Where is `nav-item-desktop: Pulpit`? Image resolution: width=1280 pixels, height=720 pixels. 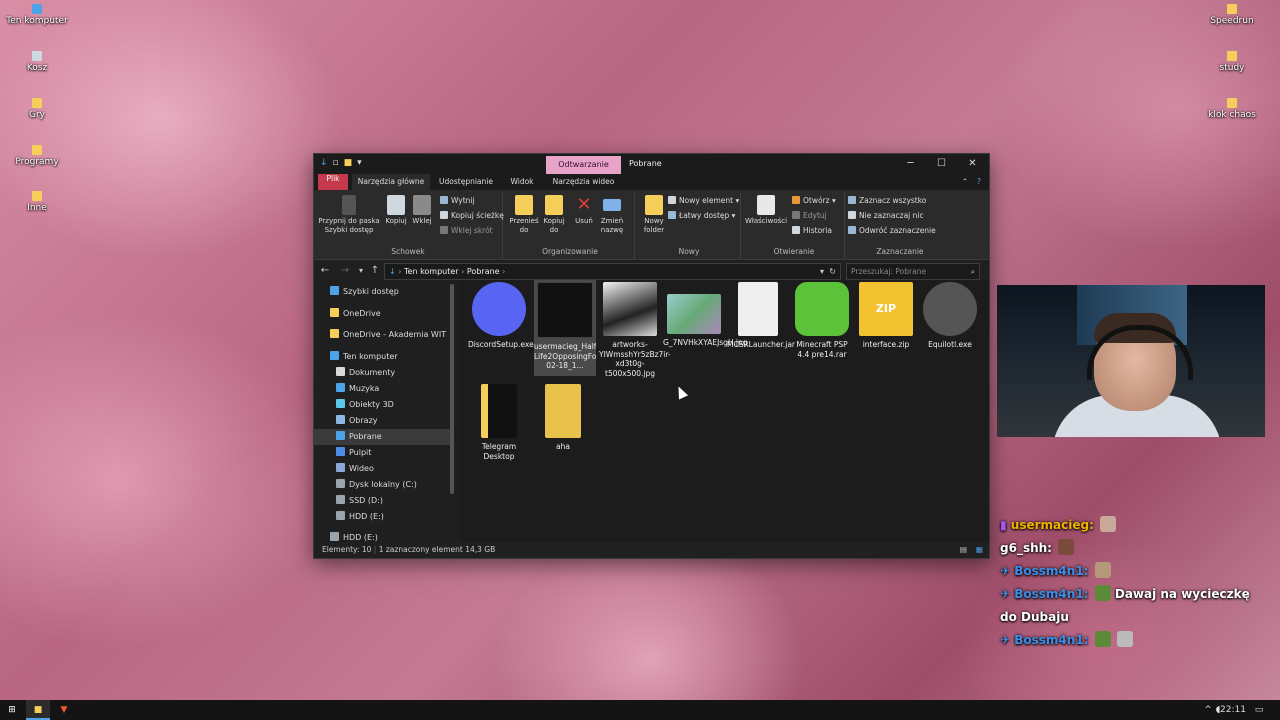
nav-item-desktop: Pulpit is located at coordinates (382, 453).